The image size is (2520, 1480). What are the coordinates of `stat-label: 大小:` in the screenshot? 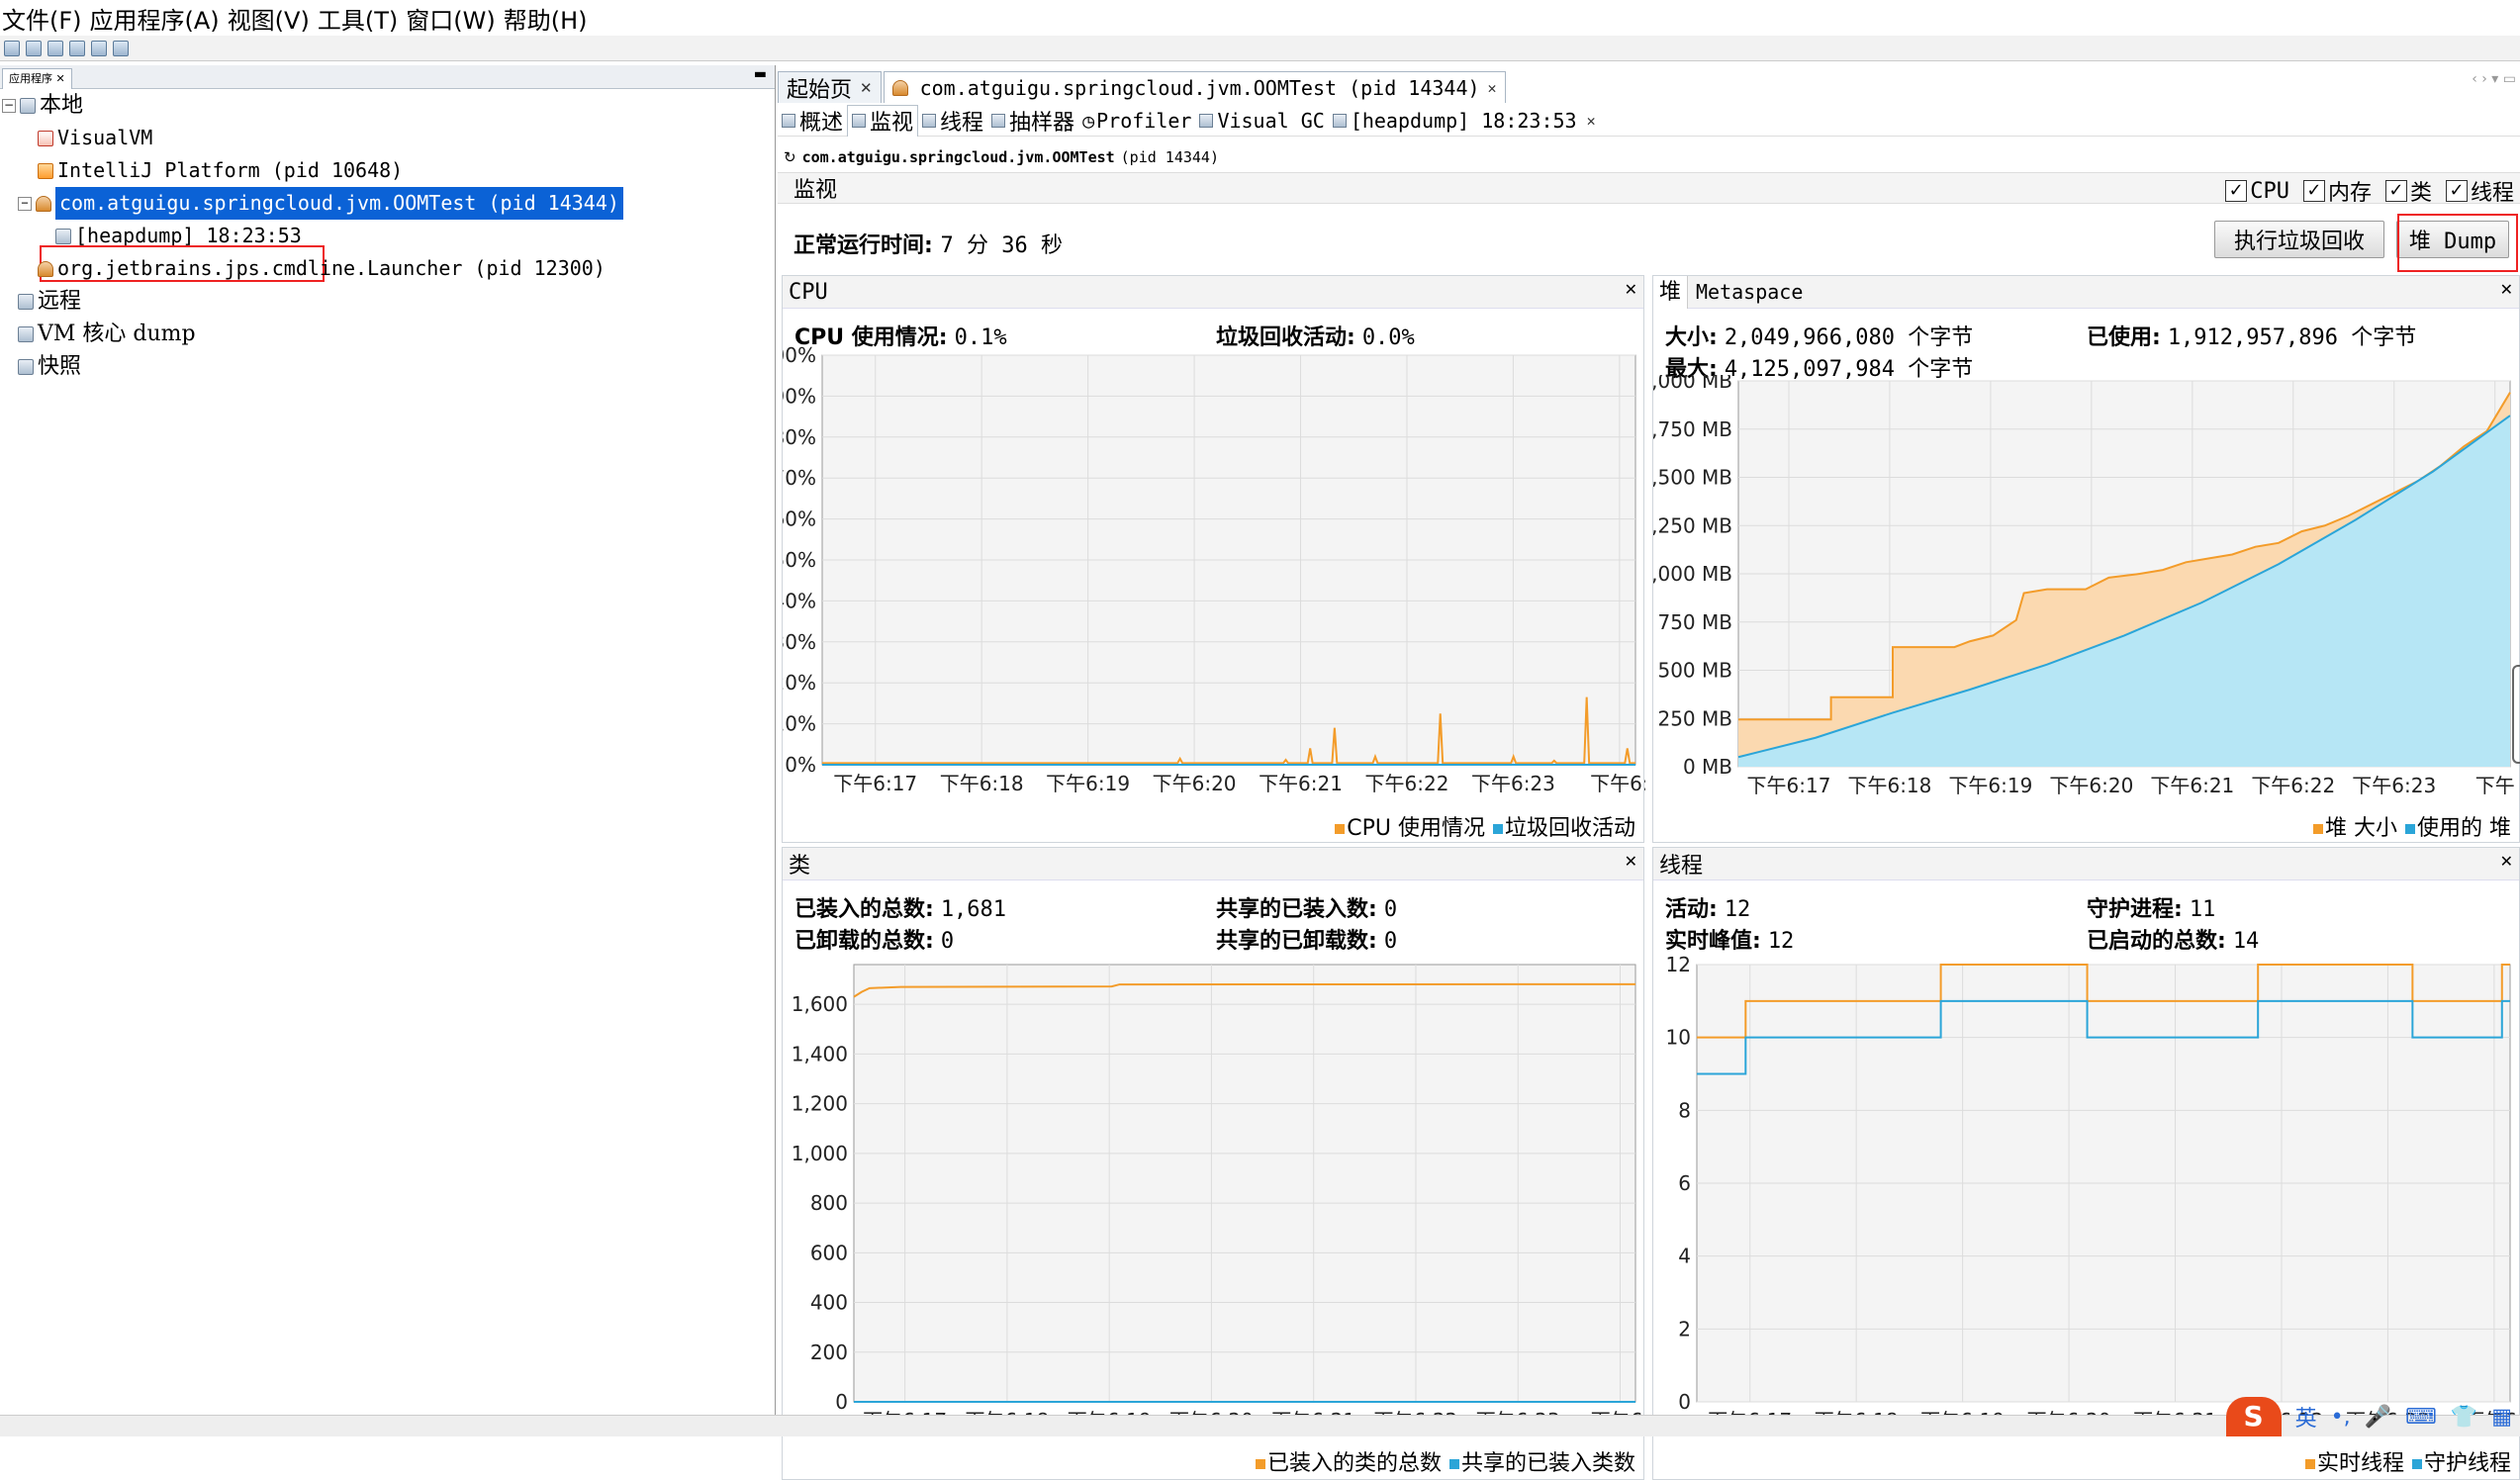 It's located at (1691, 337).